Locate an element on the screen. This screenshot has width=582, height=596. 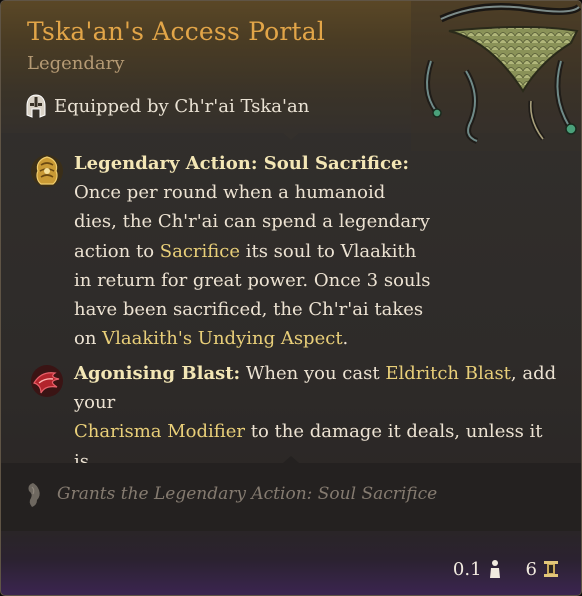
item-title: Tska'an's Access Portal is located at coordinates (176, 31).